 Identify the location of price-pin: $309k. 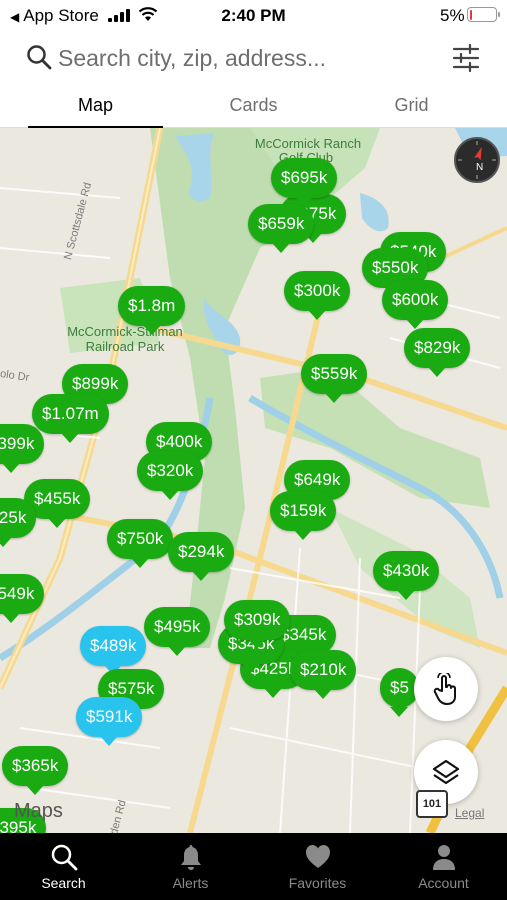
(257, 624).